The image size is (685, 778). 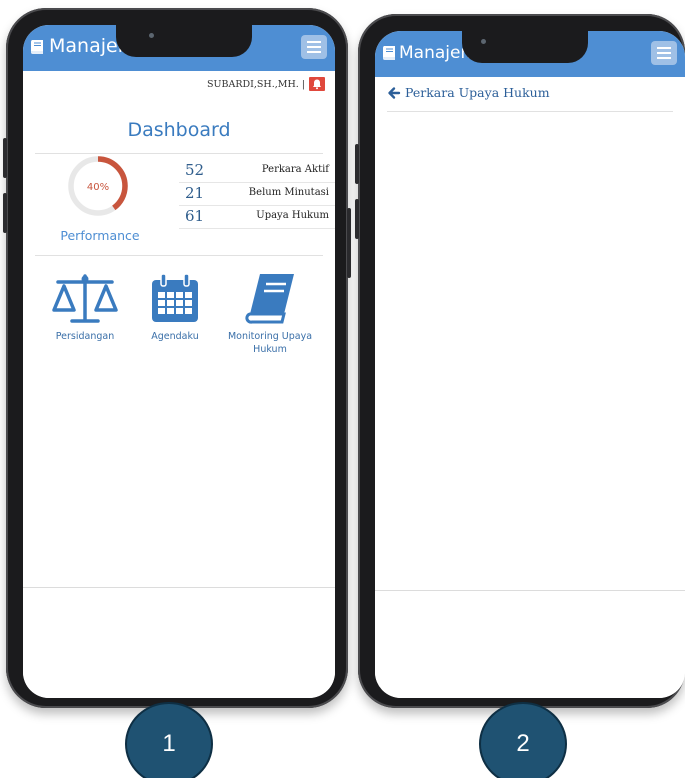 I want to click on step-number: 1, so click(x=169, y=743).